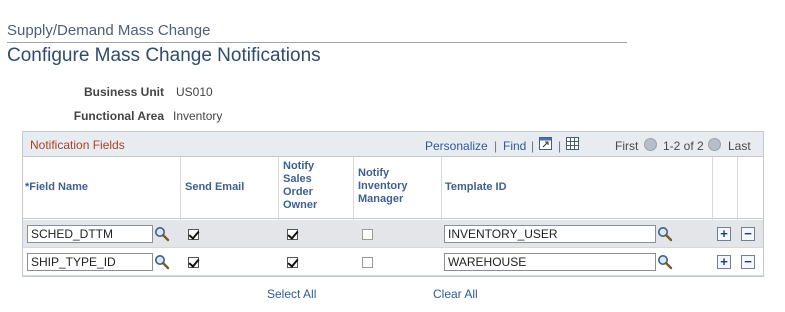  What do you see at coordinates (317, 42) in the screenshot?
I see `title-divider` at bounding box center [317, 42].